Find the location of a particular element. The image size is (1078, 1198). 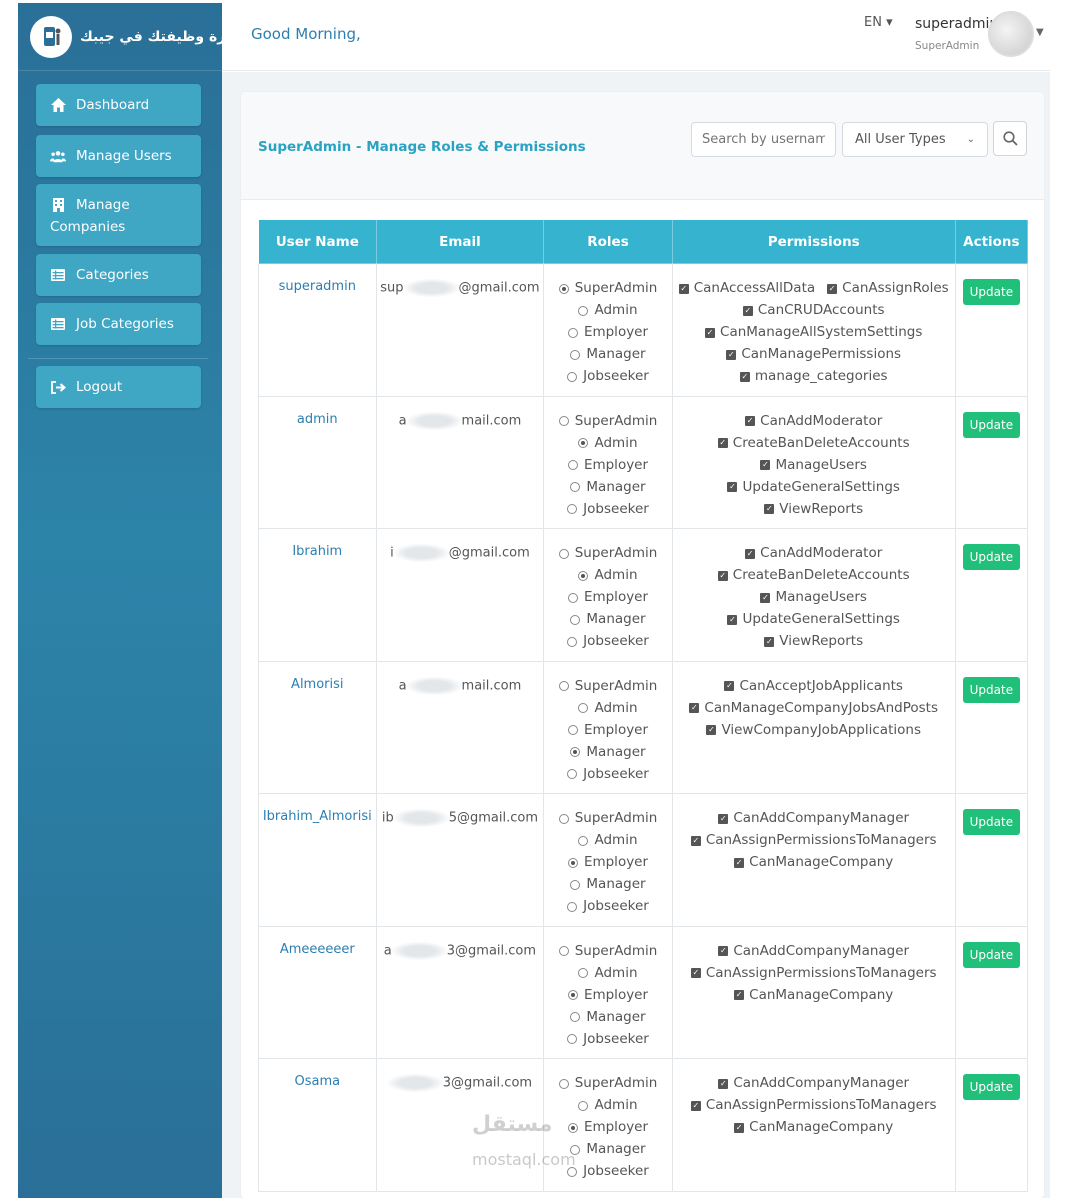

avatar is located at coordinates (1011, 34).